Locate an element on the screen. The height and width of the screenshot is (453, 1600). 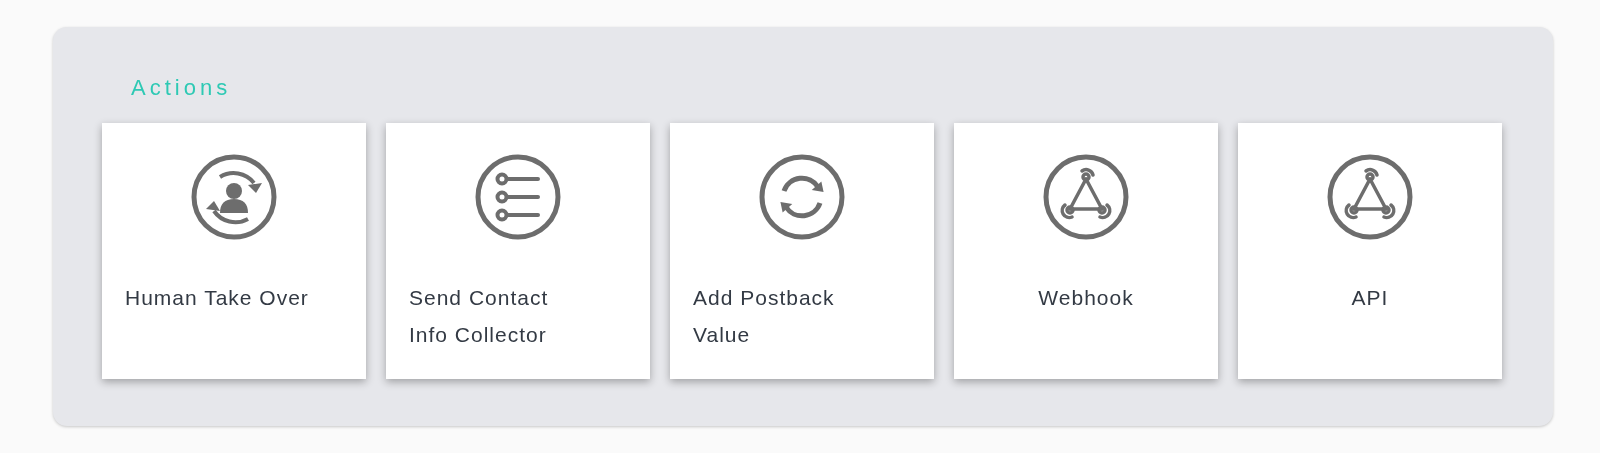
action-card: Human Take Over is located at coordinates (234, 251).